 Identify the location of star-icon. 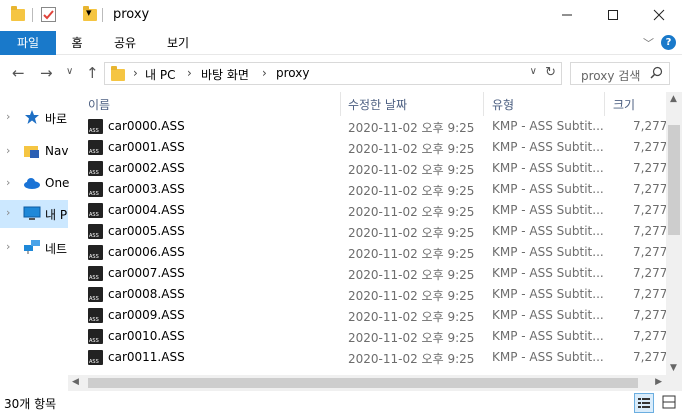
(32, 117).